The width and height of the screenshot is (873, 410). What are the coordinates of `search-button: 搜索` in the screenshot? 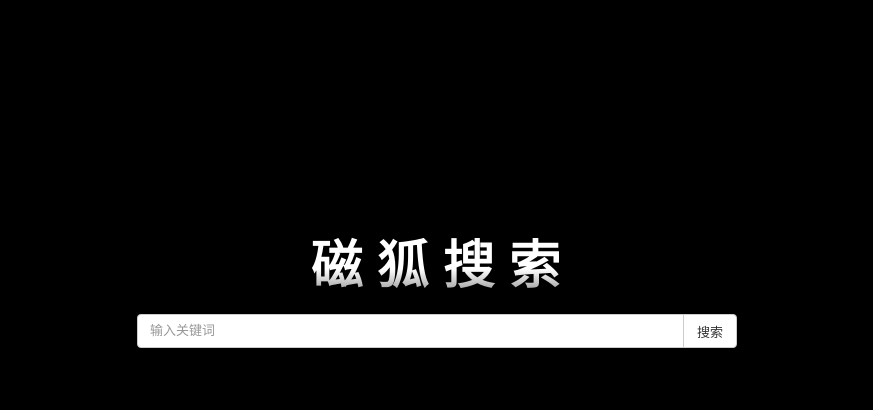 It's located at (710, 331).